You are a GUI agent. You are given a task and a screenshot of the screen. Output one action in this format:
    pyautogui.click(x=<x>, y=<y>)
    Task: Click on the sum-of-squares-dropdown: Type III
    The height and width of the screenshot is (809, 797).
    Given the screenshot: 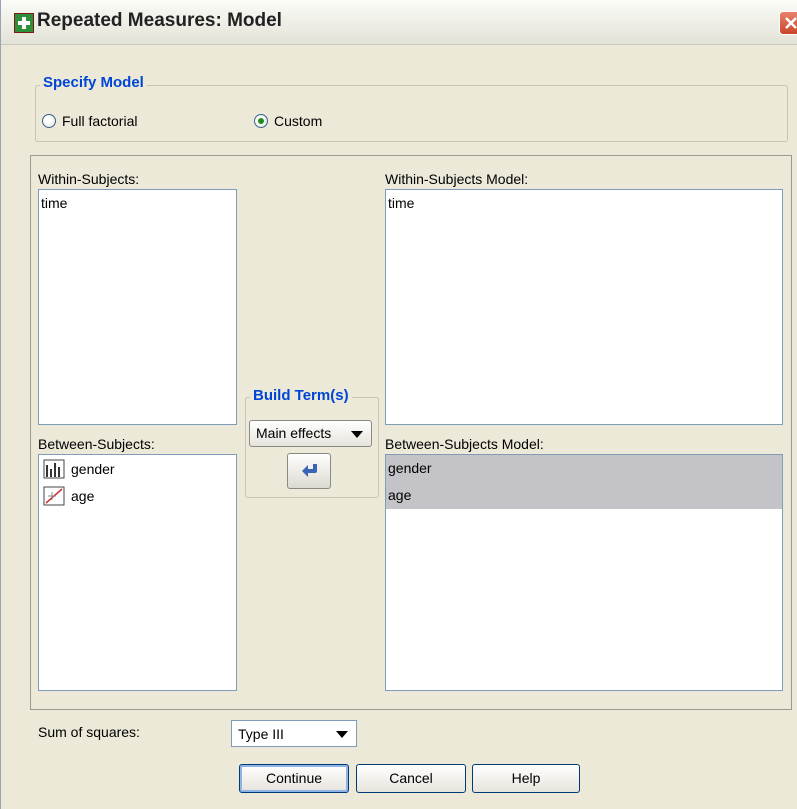 What is the action you would take?
    pyautogui.click(x=294, y=733)
    